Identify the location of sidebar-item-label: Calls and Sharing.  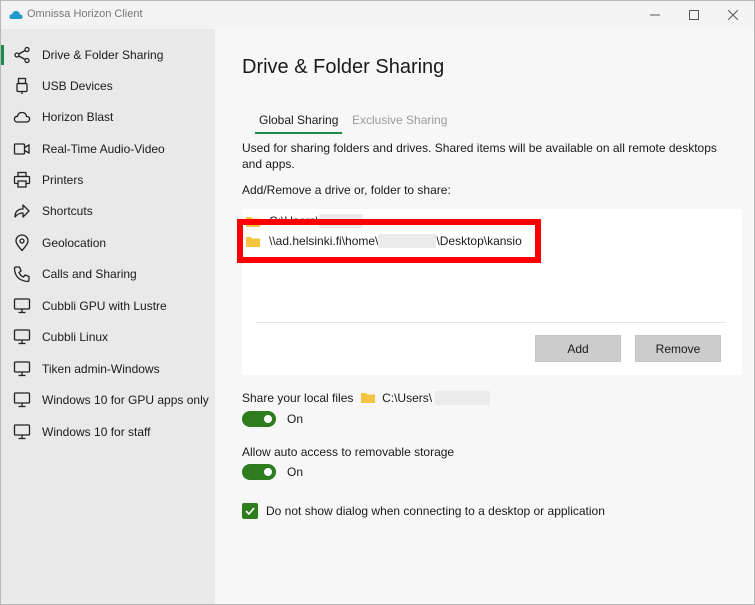
(89, 273).